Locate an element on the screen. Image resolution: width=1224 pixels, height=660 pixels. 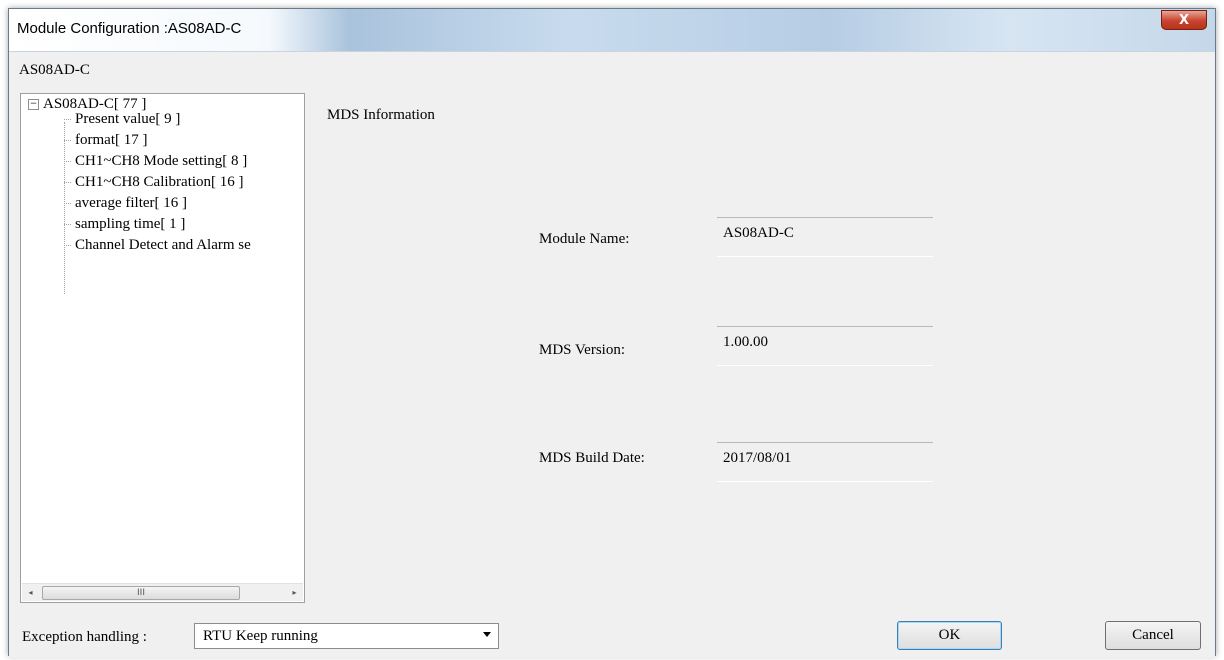
tree-item-sampling-time: sampling time[ 1 ] is located at coordinates (124, 224).